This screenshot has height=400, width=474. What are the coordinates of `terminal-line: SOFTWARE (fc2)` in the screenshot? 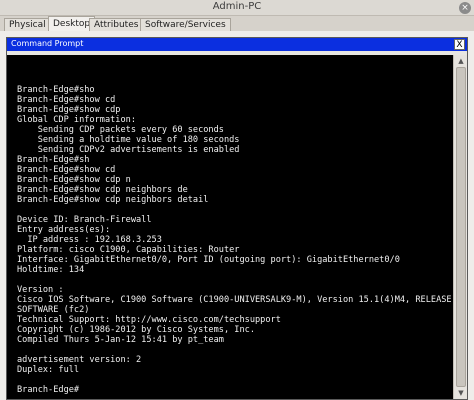 It's located at (53, 310).